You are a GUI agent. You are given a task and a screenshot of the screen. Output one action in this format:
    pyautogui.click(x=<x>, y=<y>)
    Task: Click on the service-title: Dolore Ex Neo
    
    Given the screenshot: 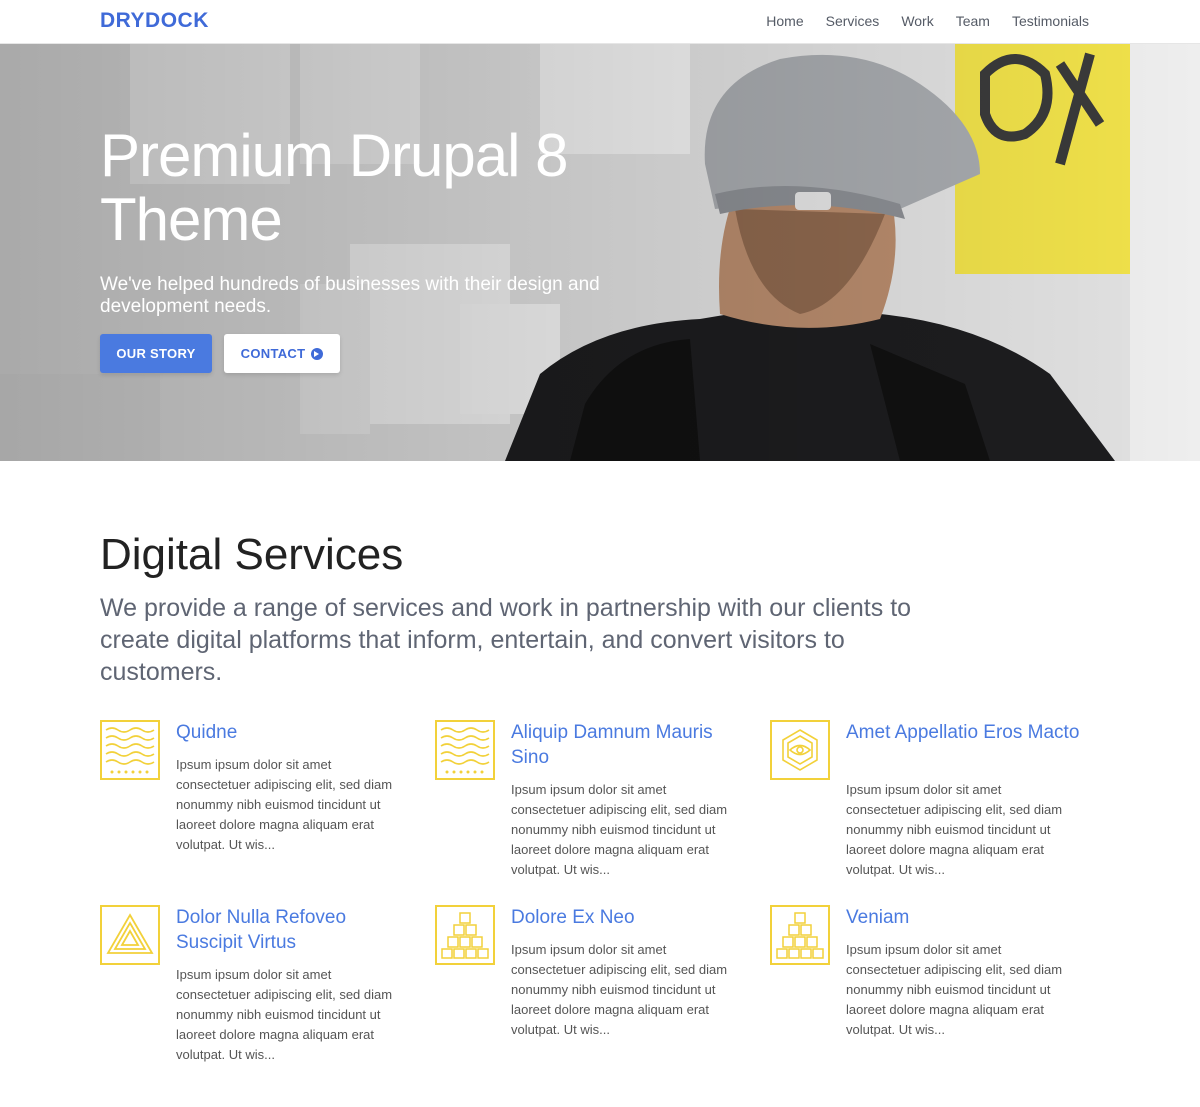 What is the action you would take?
    pyautogui.click(x=631, y=917)
    